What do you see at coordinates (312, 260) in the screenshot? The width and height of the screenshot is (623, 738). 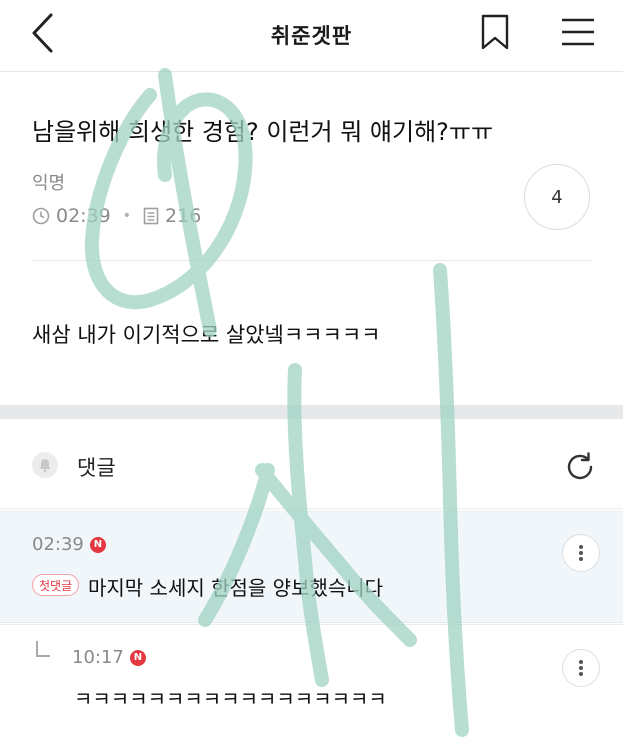 I see `divider` at bounding box center [312, 260].